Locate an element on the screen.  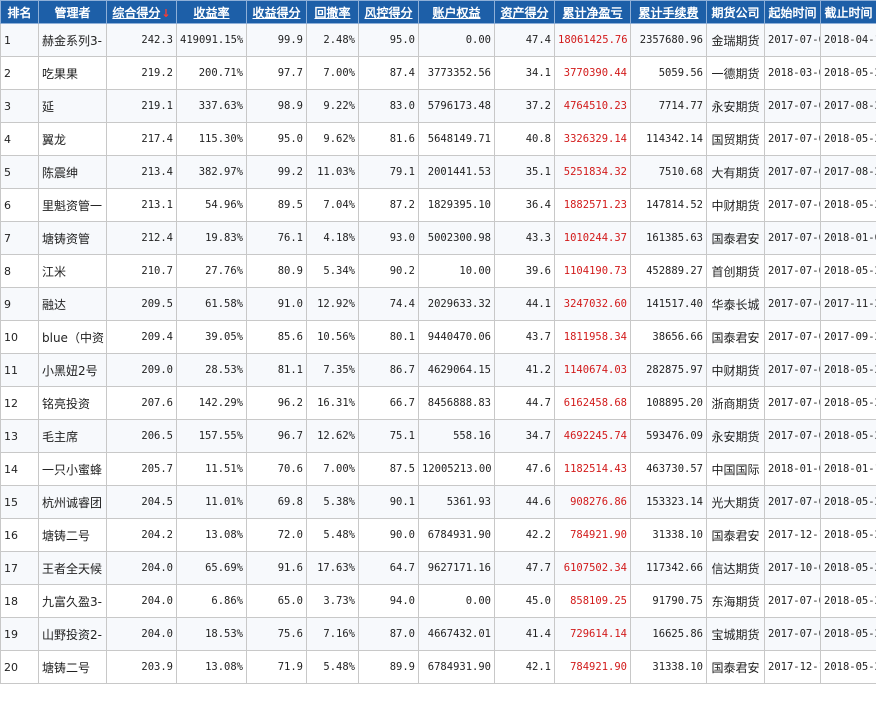
end-date-cell: 2017-11-24 is located at coordinates (848, 304).